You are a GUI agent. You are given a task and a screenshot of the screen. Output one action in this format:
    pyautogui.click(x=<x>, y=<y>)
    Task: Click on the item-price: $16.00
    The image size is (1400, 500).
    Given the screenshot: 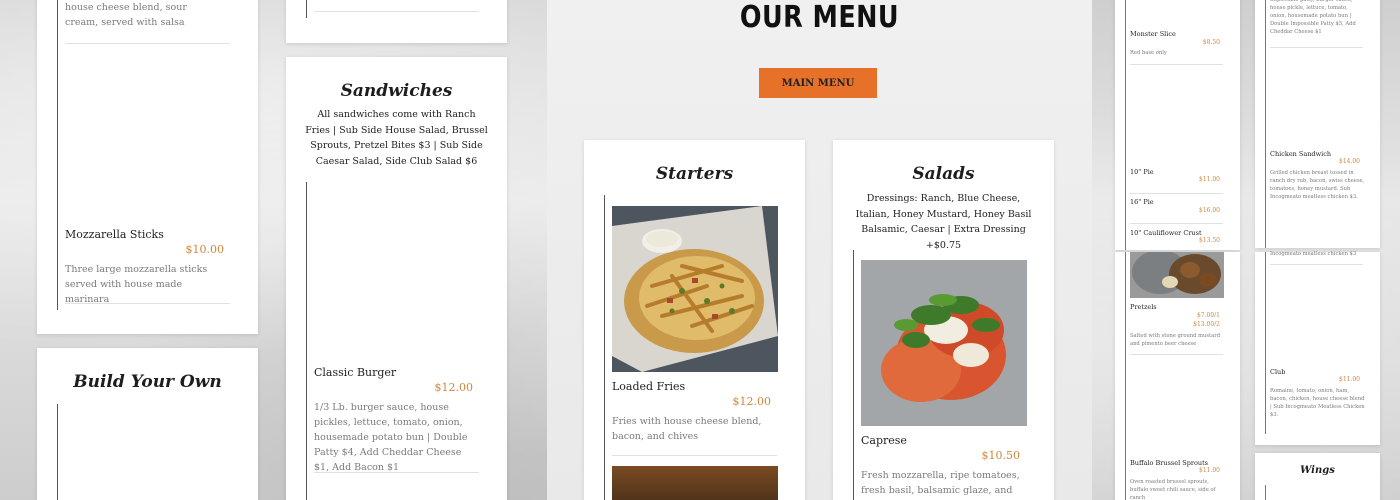 What is the action you would take?
    pyautogui.click(x=1209, y=210)
    